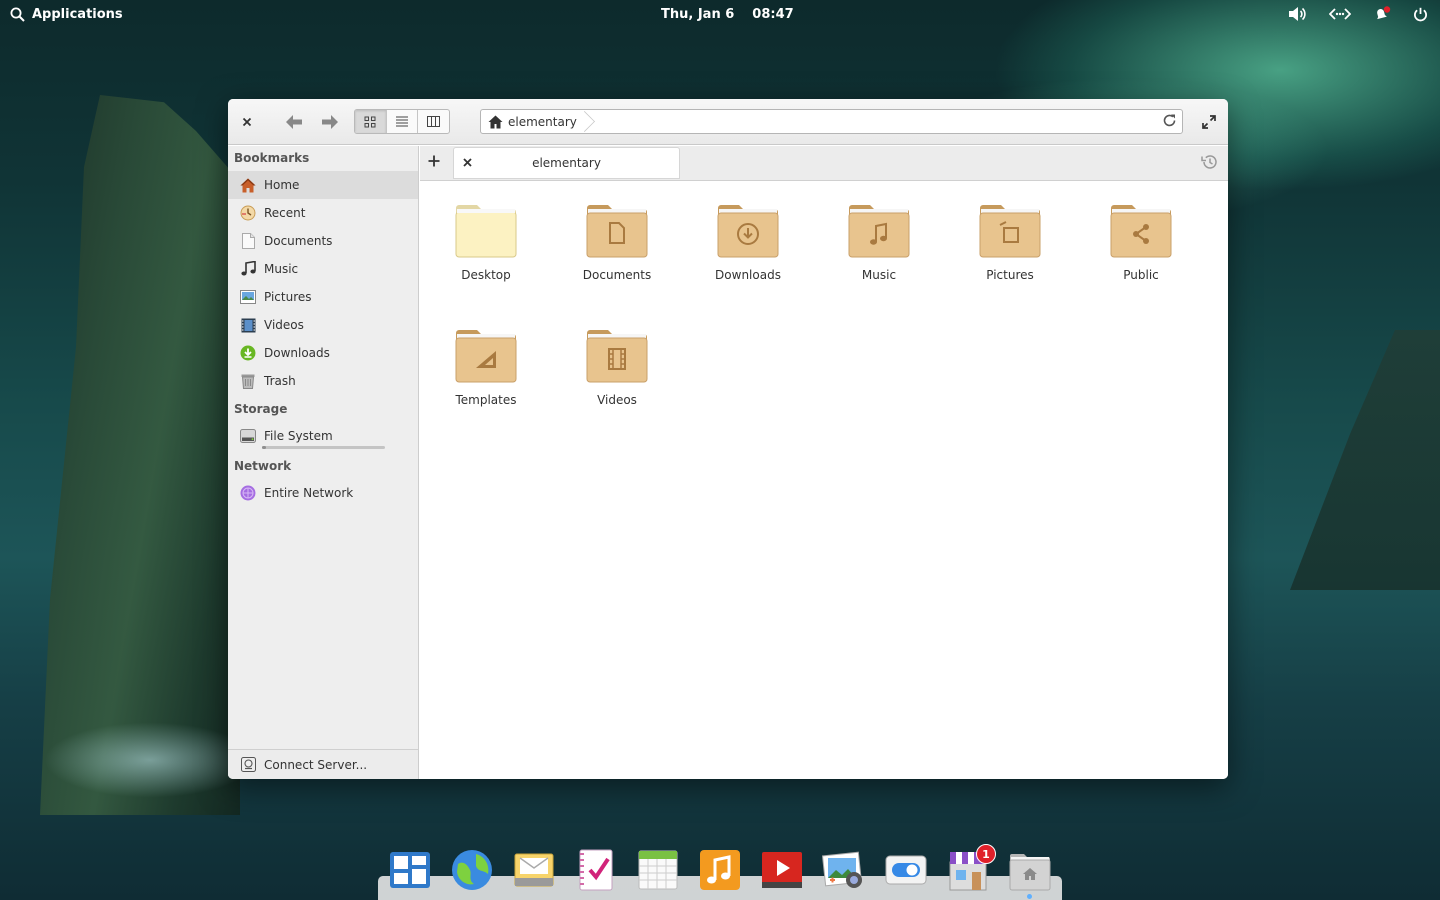  Describe the element at coordinates (596, 870) in the screenshot. I see `dock-tasks` at that location.